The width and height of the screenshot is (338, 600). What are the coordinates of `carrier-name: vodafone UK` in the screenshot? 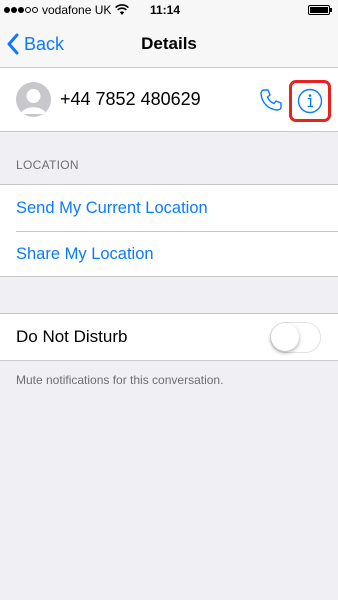 It's located at (77, 10).